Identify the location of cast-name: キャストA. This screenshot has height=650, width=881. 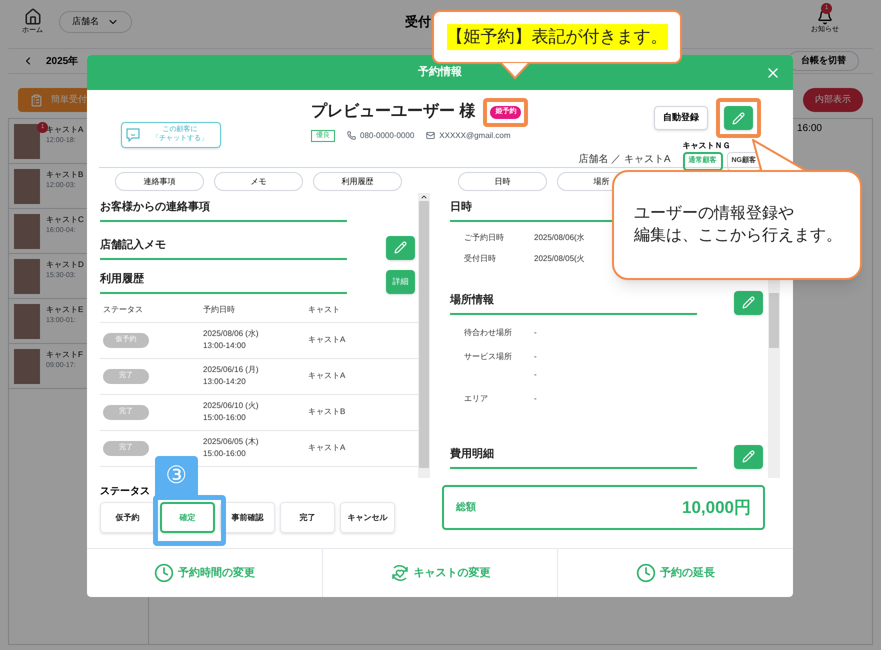
(65, 130).